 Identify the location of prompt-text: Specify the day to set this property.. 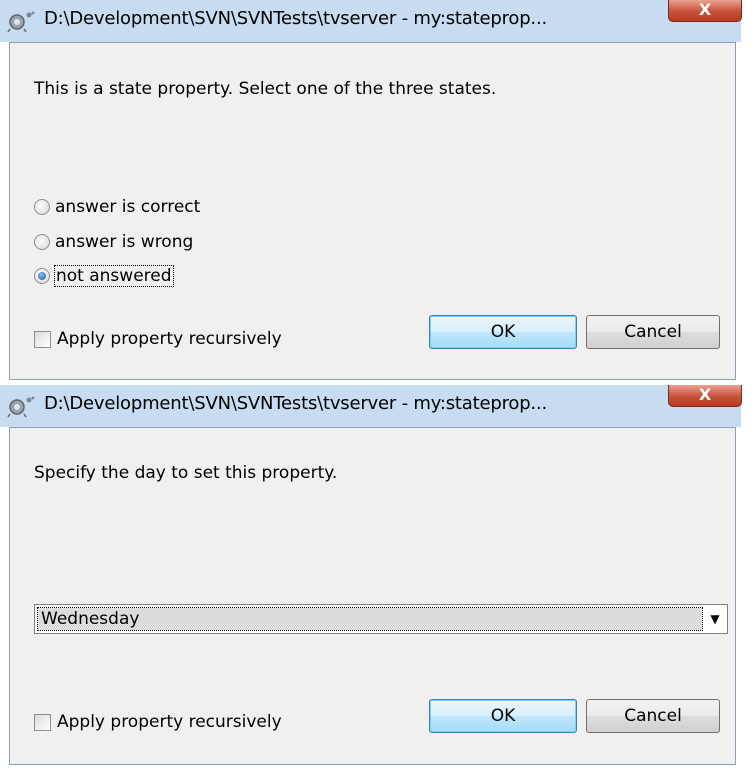
(186, 473).